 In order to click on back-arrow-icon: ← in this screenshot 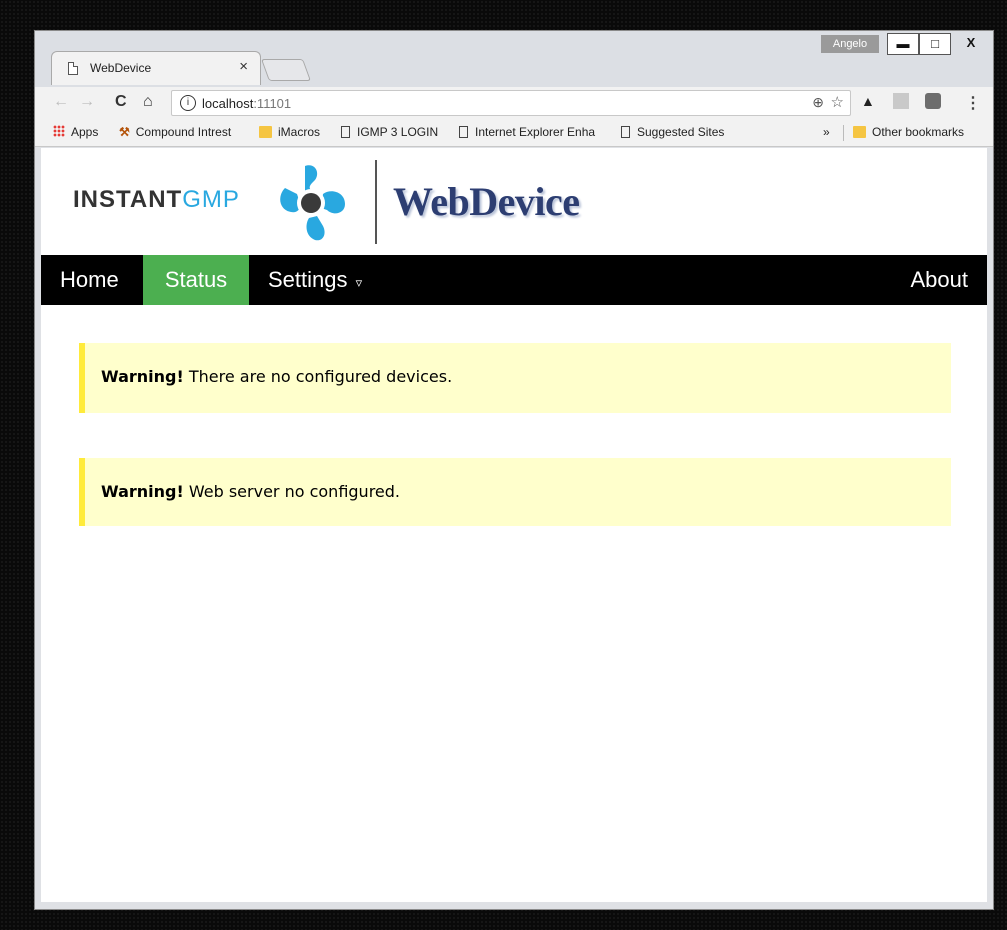, I will do `click(61, 102)`.